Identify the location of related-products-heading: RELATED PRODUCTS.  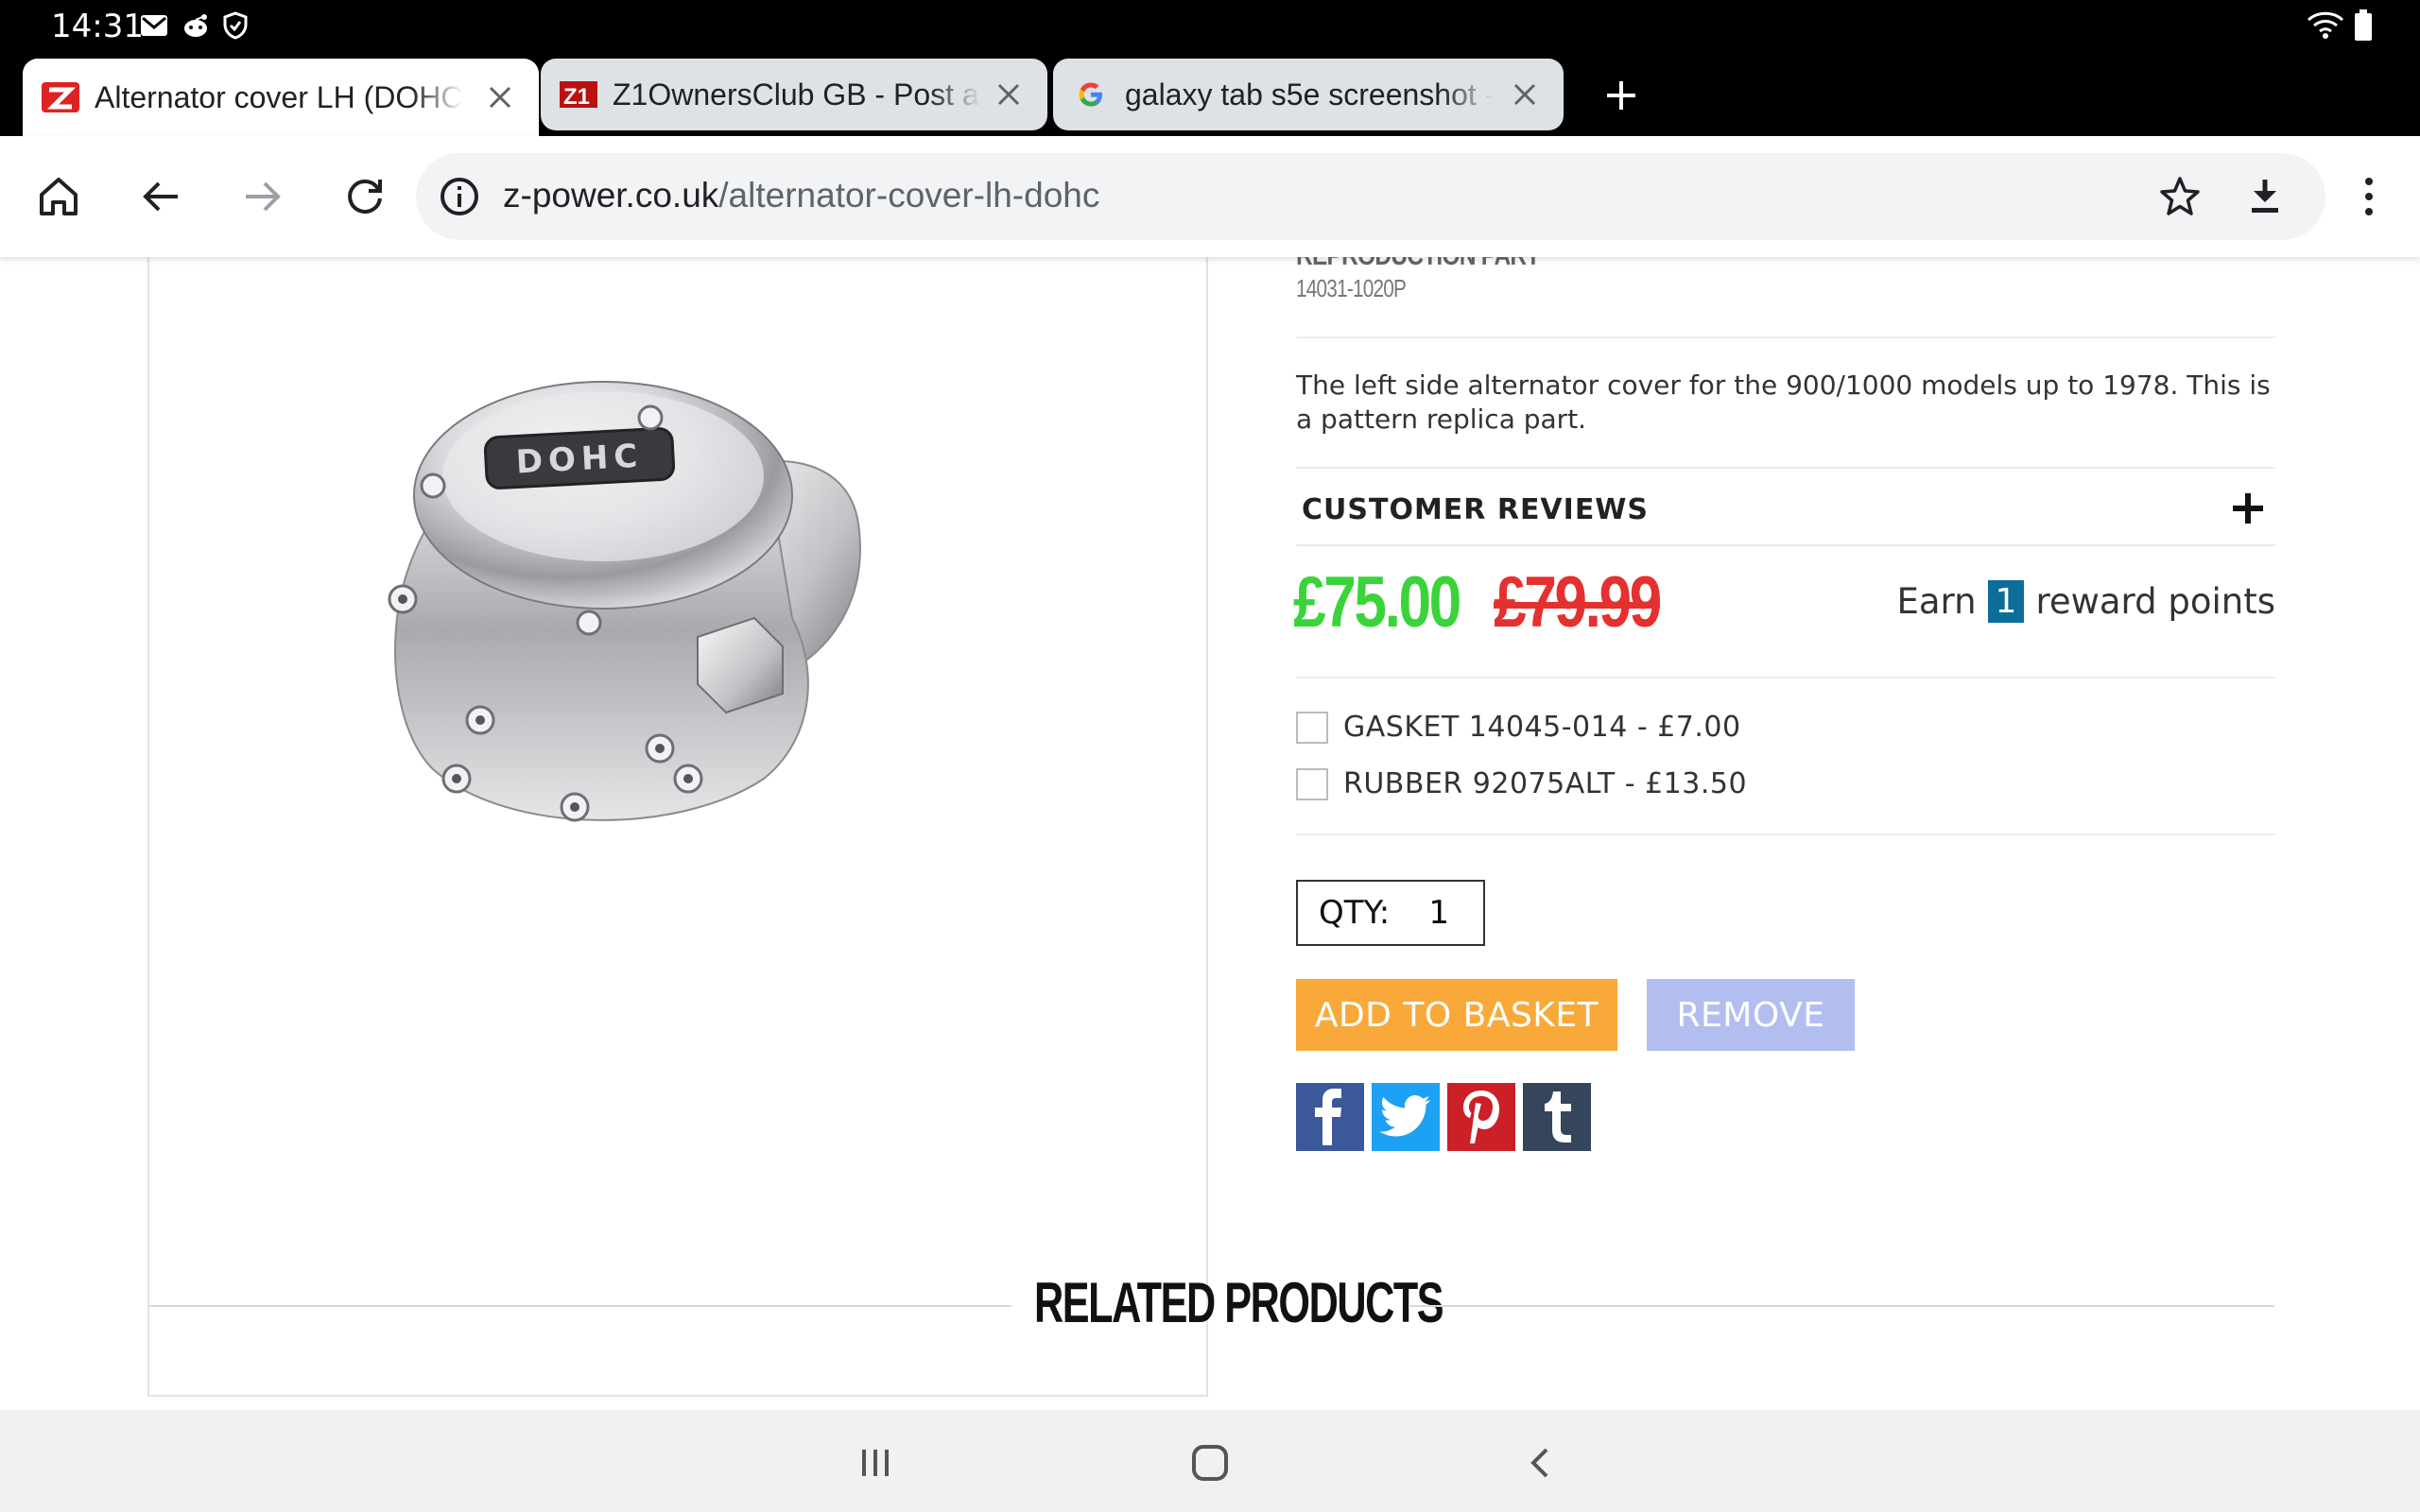
(1210, 1302).